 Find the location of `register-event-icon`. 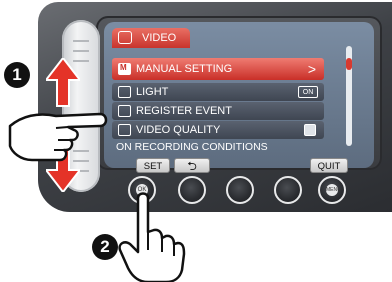

register-event-icon is located at coordinates (124, 111).